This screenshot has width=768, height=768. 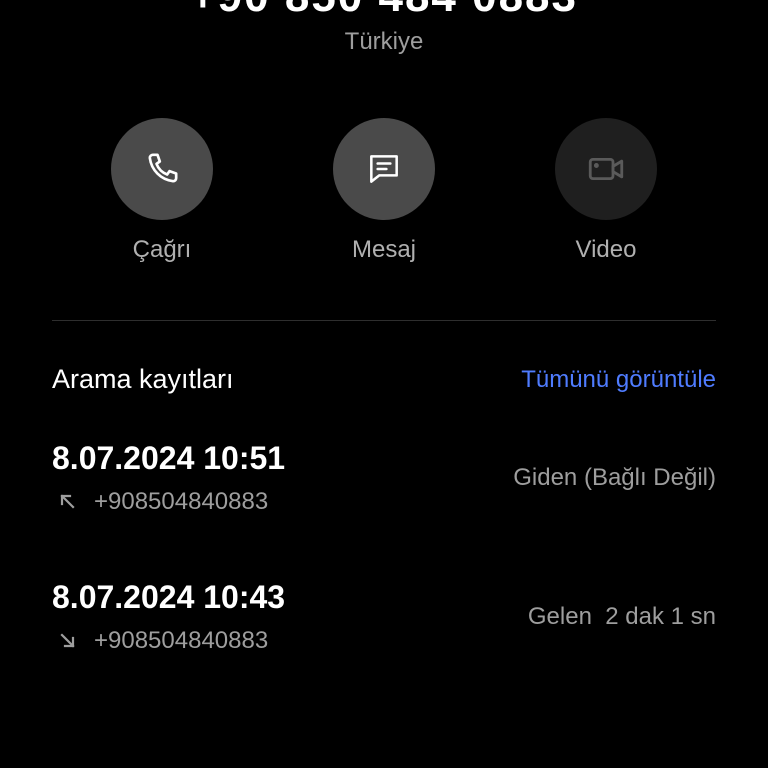 What do you see at coordinates (384, 249) in the screenshot?
I see `message-label: Mesaj` at bounding box center [384, 249].